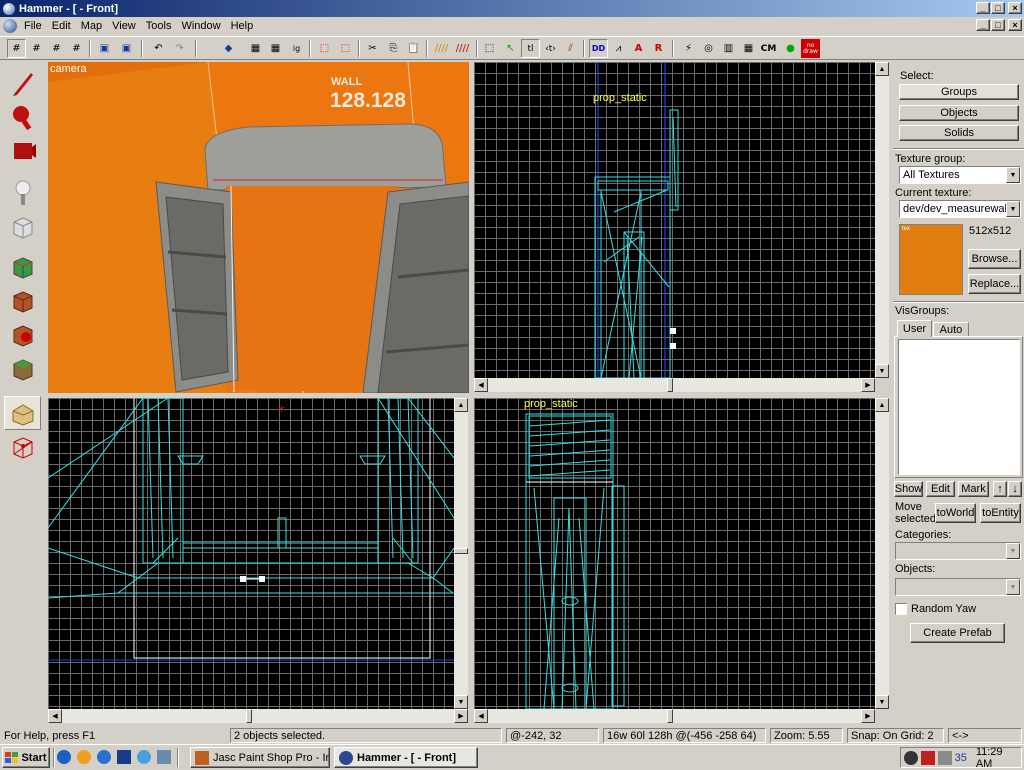 This screenshot has height=770, width=1024. What do you see at coordinates (983, 8) in the screenshot?
I see `minimize-button: _` at bounding box center [983, 8].